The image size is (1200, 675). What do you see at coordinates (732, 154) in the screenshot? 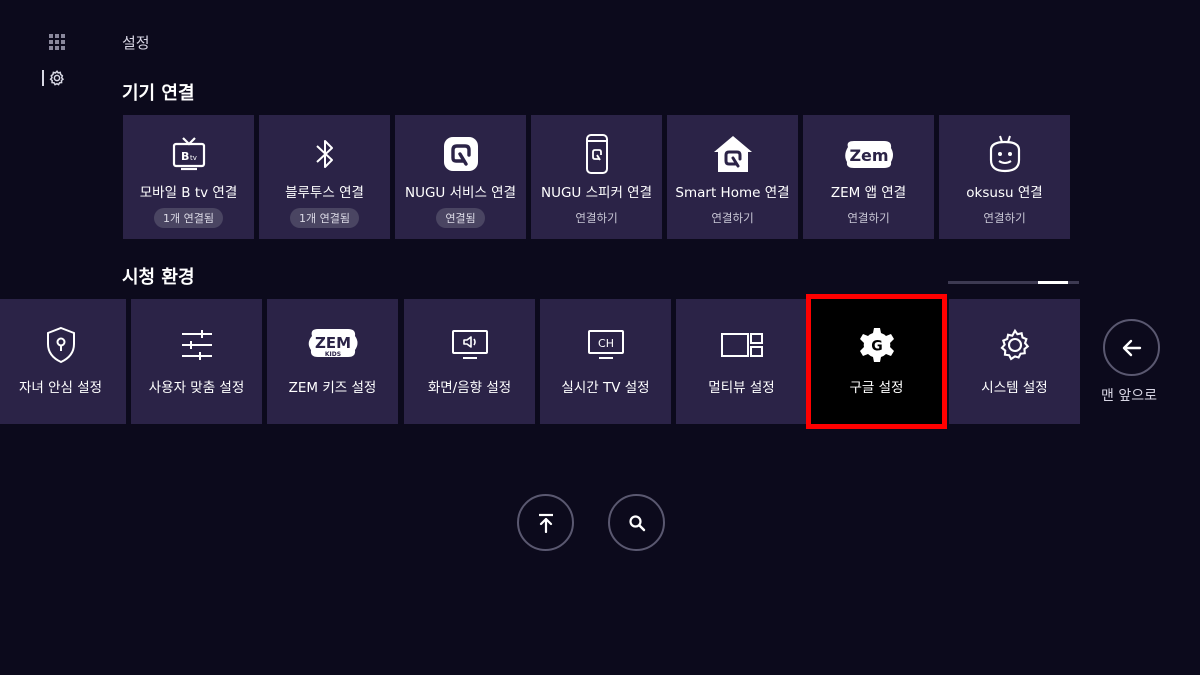
I see `smart-home-icon` at bounding box center [732, 154].